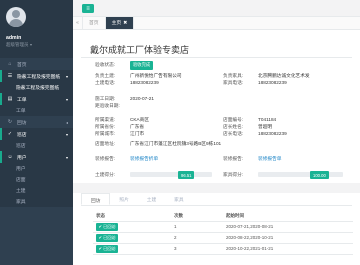 This screenshot has width=360, height=265. Describe the element at coordinates (66, 122) in the screenshot. I see `chevron-left-icon: ◂` at that location.